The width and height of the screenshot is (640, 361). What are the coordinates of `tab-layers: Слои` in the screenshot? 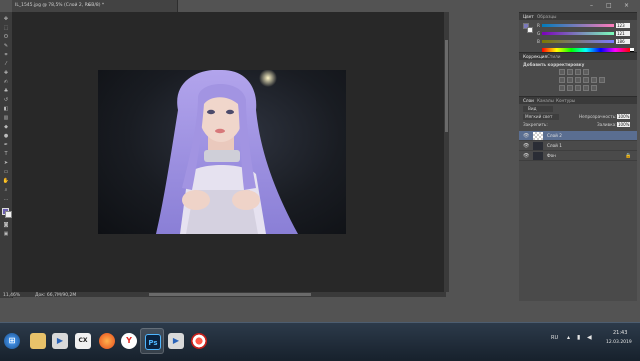 It's located at (528, 100).